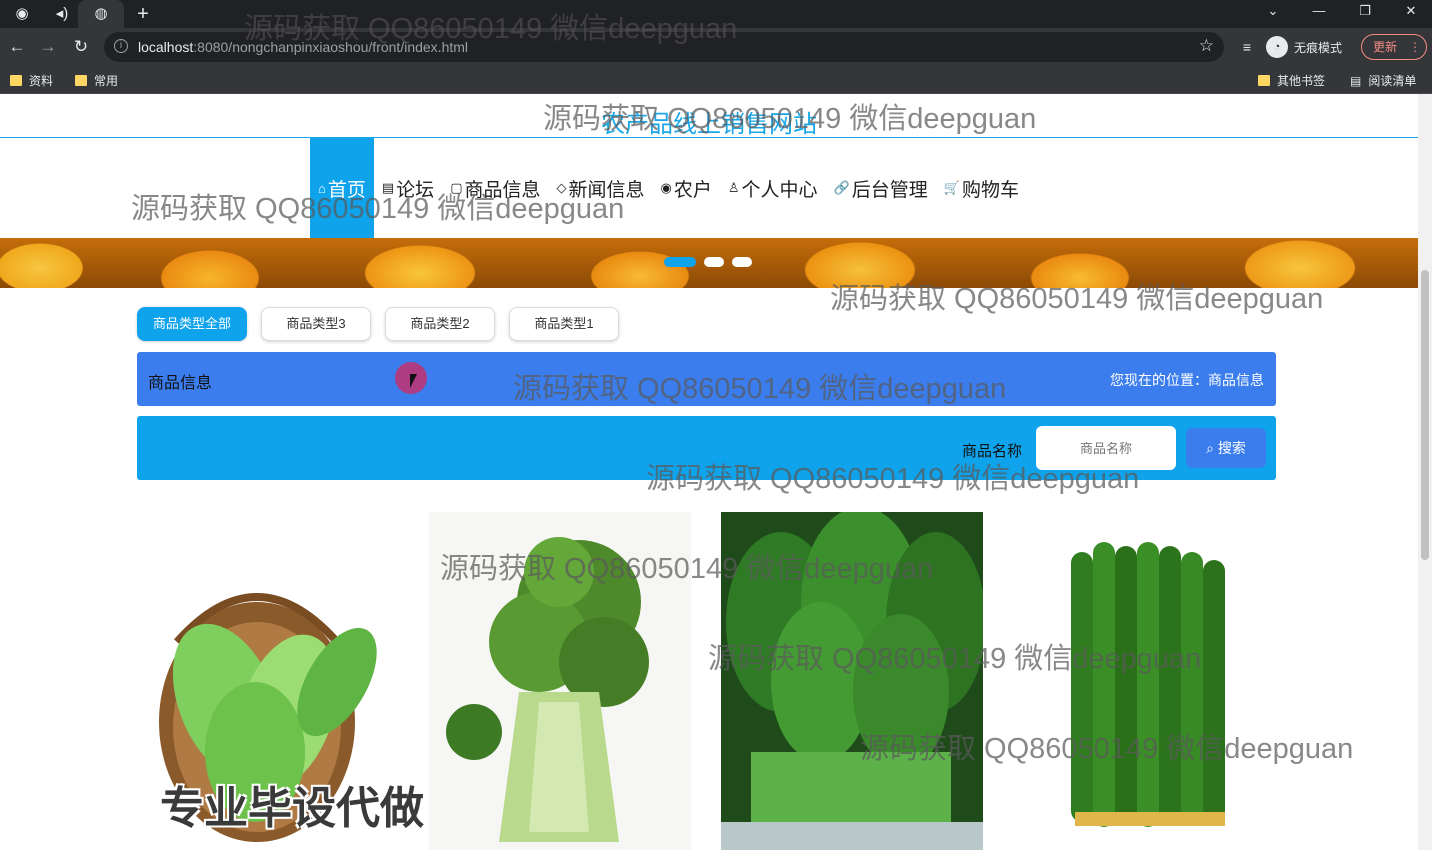 This screenshot has height=850, width=1432. What do you see at coordinates (716, 14) in the screenshot?
I see `browser-tab-strip: ◉ ◂) ◍ + ⌄ — ❐ ✕` at bounding box center [716, 14].